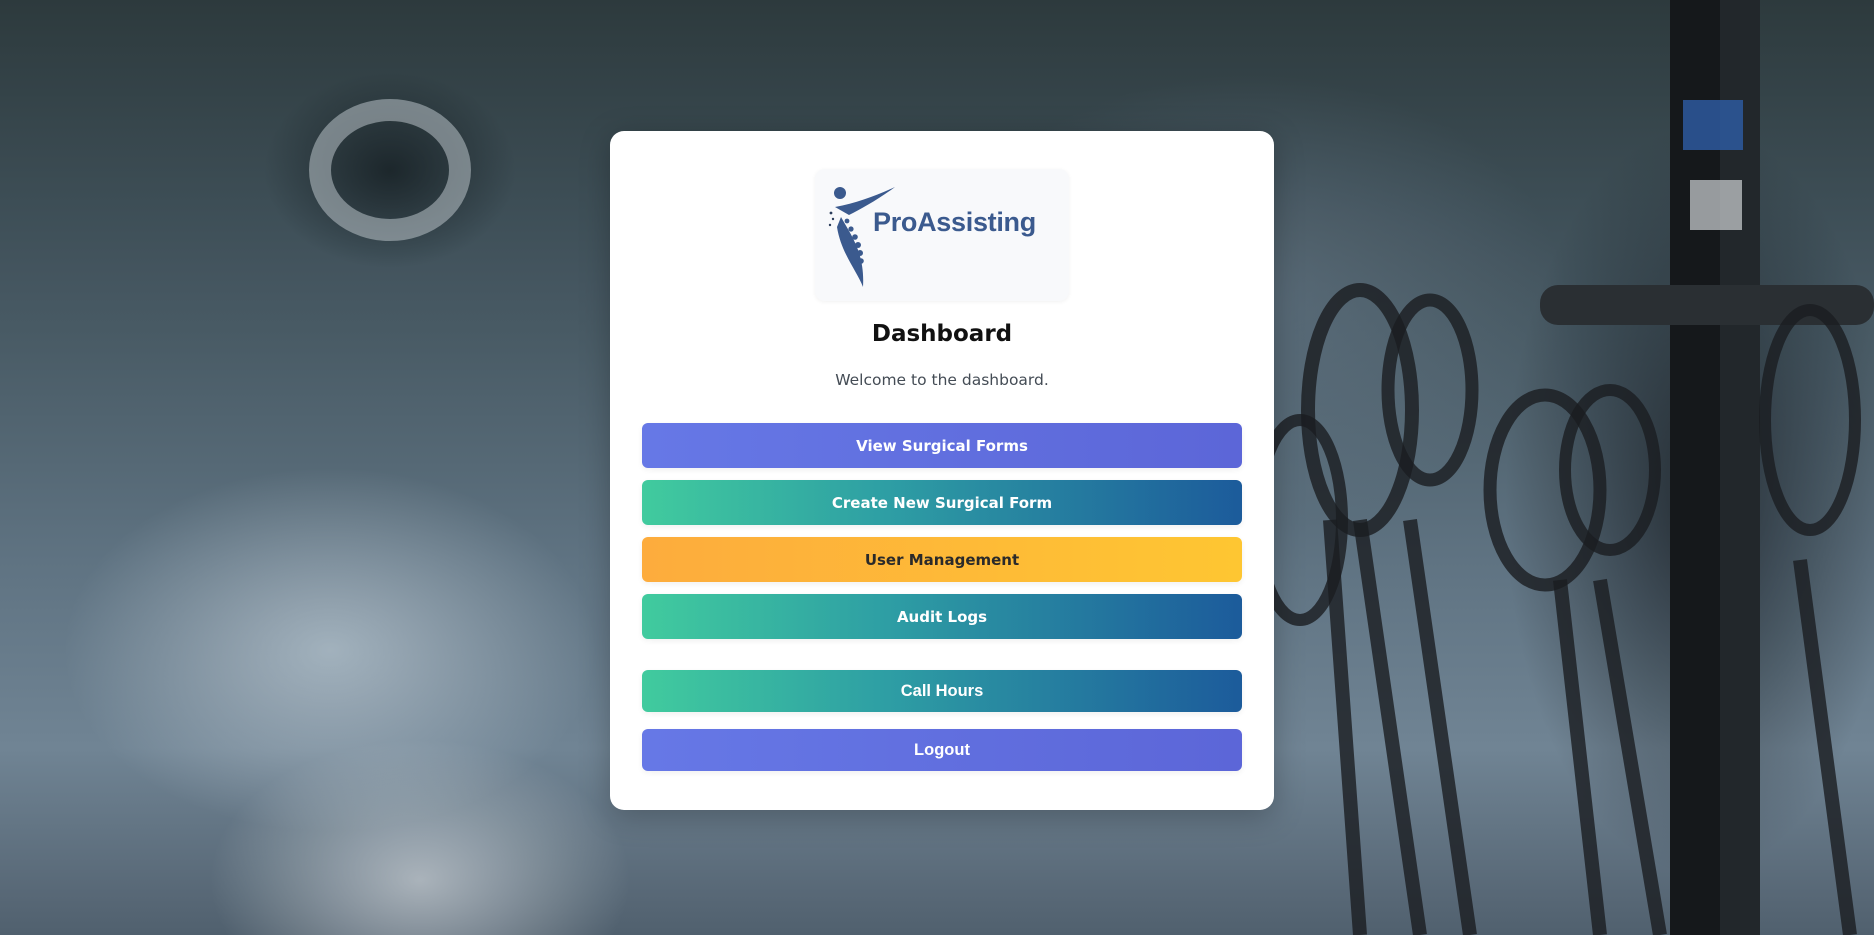 The width and height of the screenshot is (1874, 935). I want to click on logo-text: ProAssisting, so click(954, 222).